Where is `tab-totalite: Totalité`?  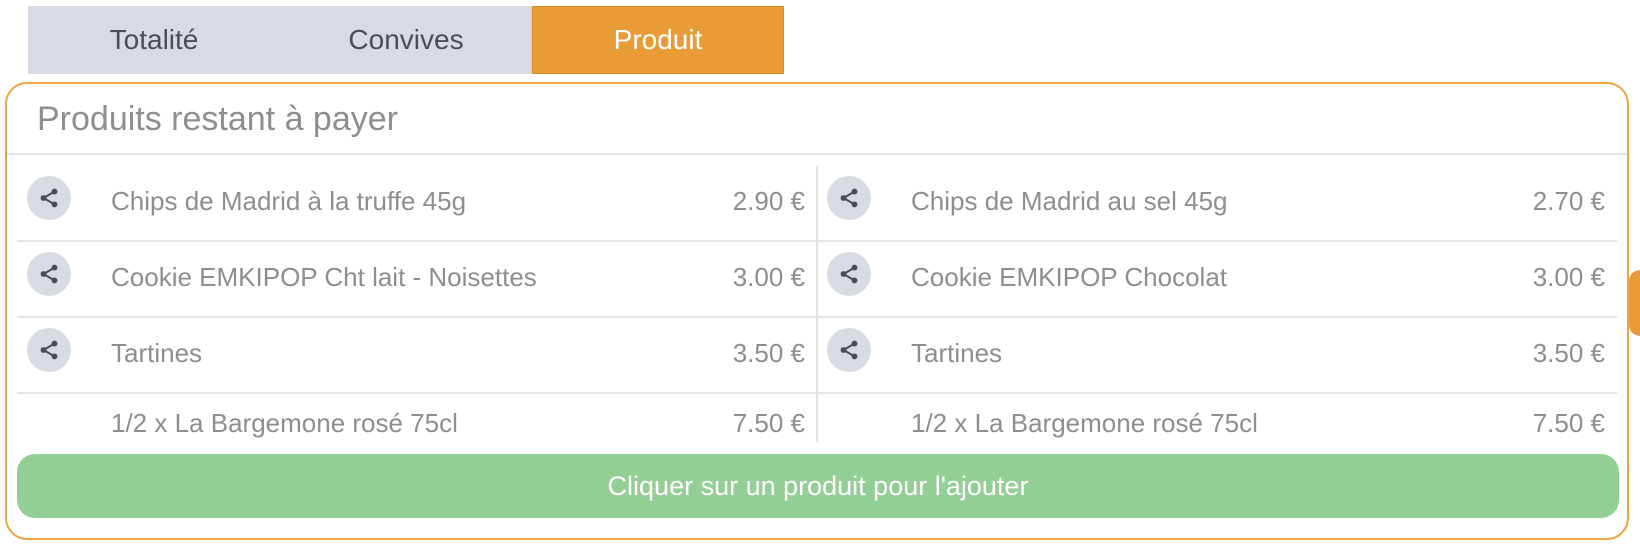
tab-totalite: Totalité is located at coordinates (154, 40).